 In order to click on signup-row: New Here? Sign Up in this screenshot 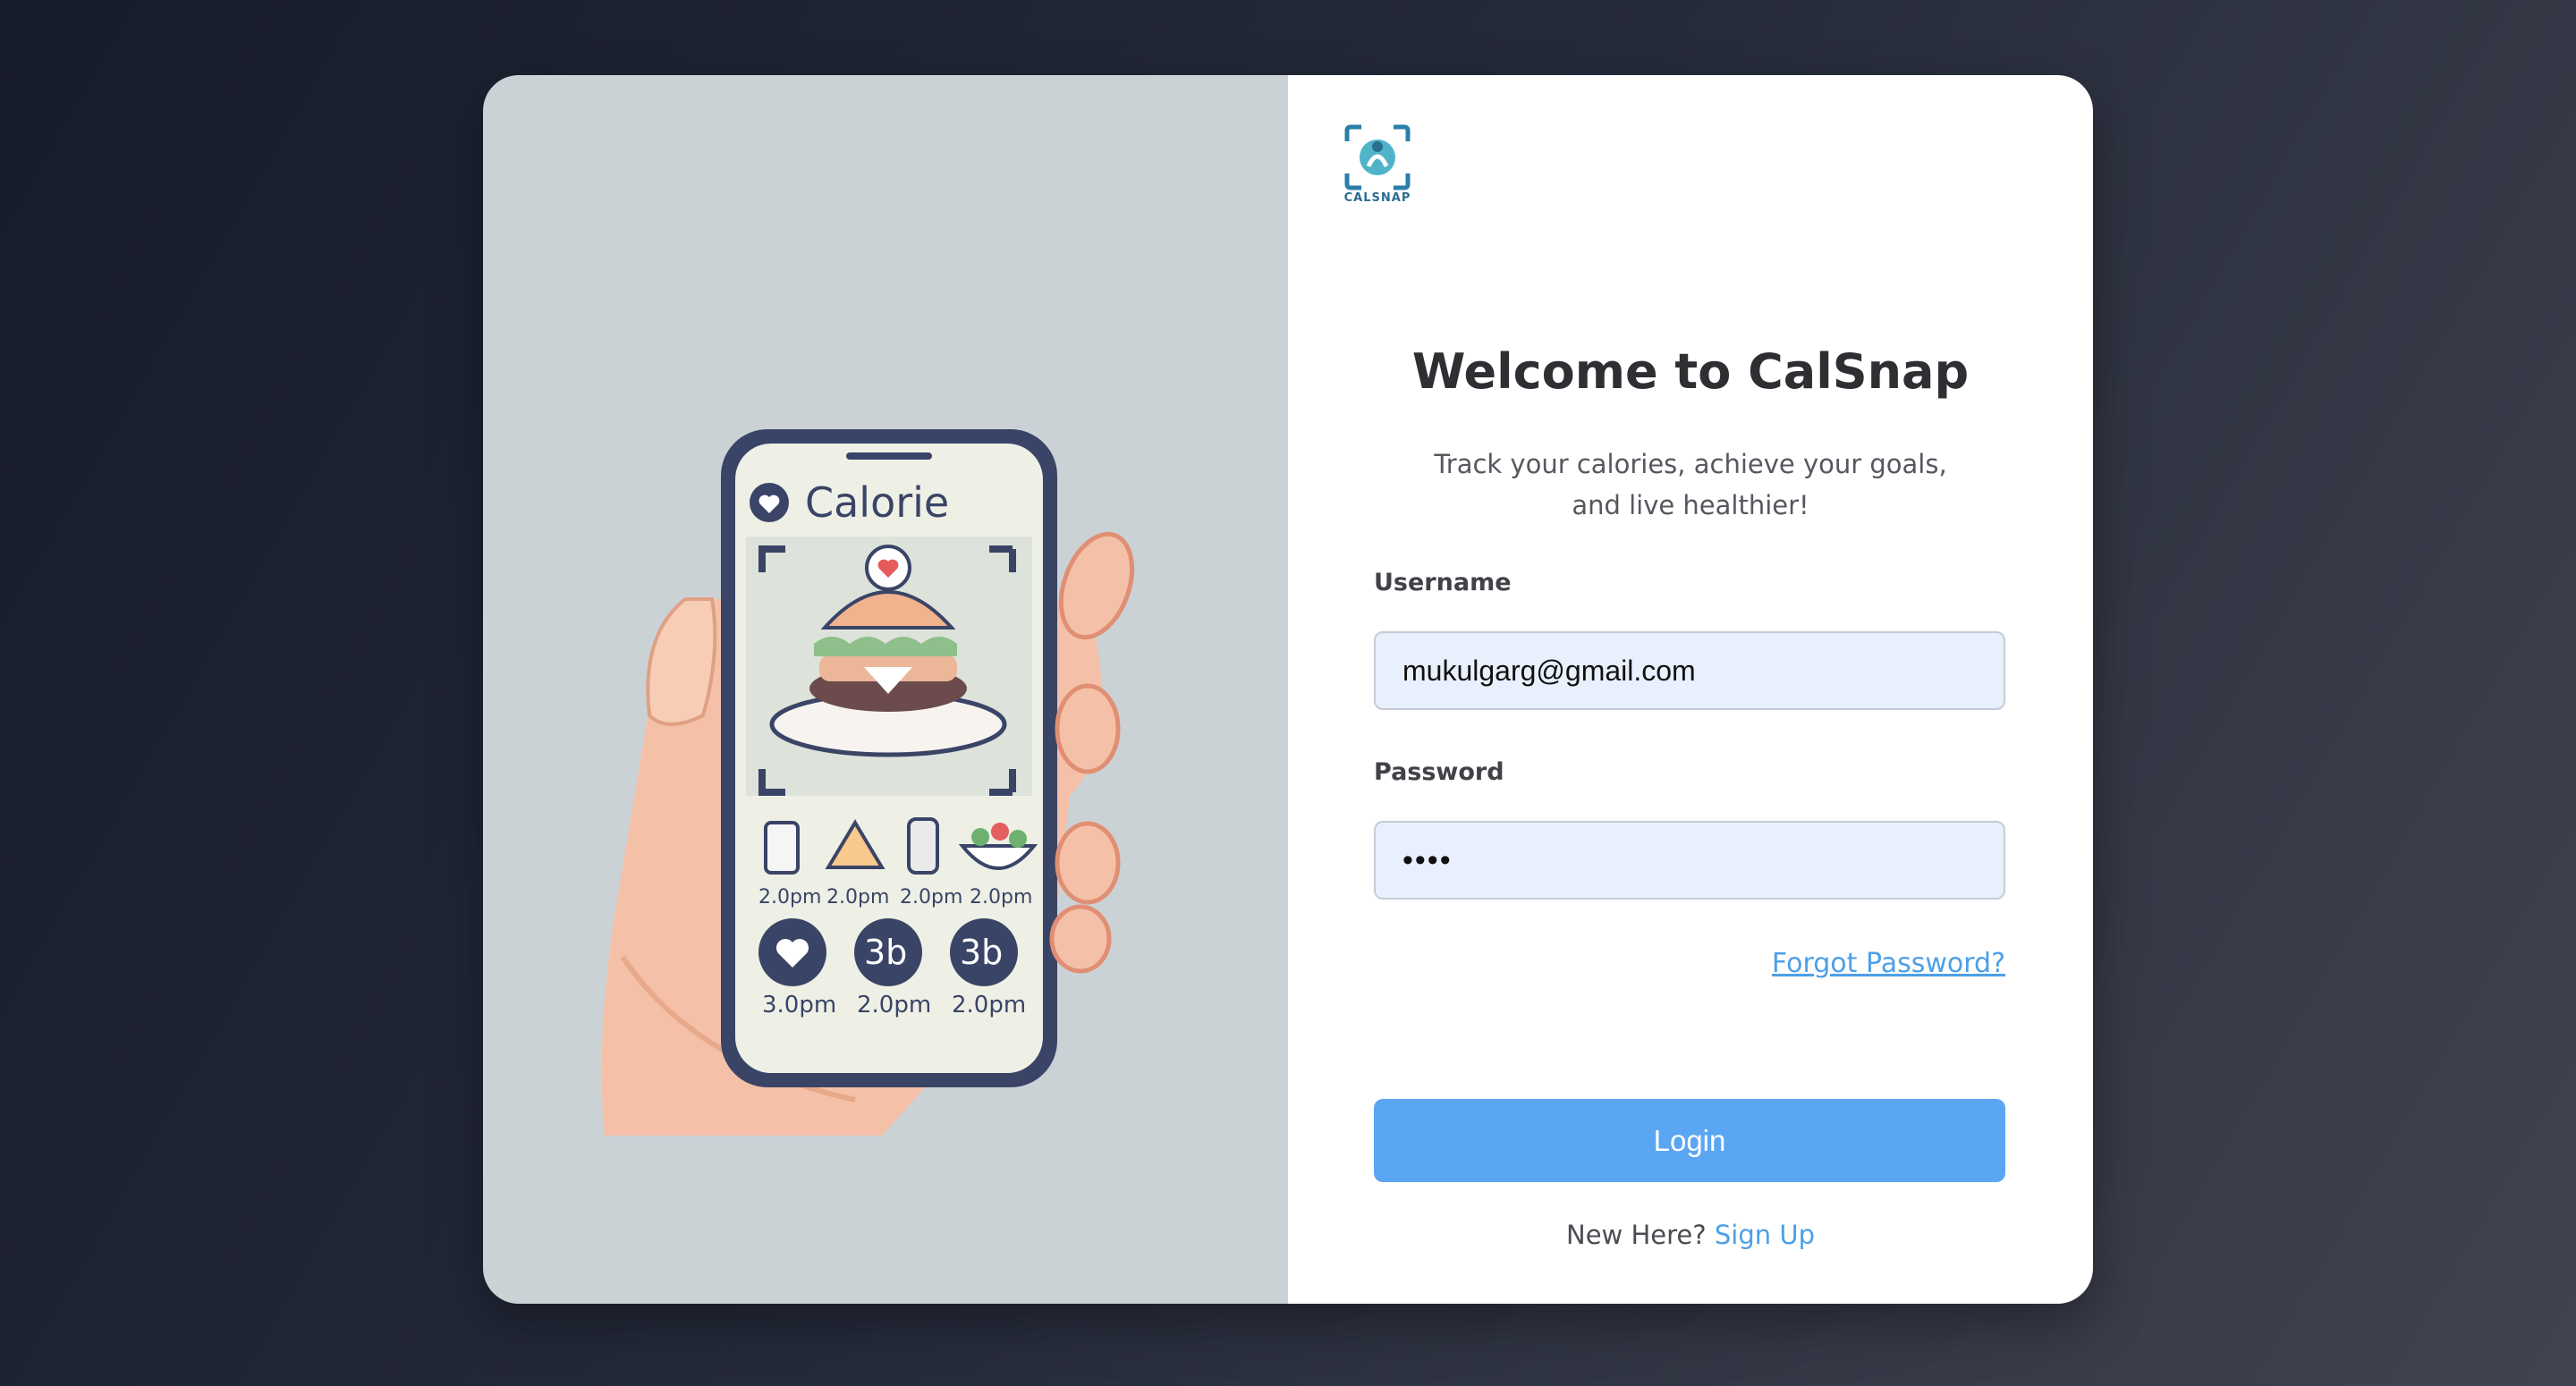, I will do `click(1690, 1235)`.